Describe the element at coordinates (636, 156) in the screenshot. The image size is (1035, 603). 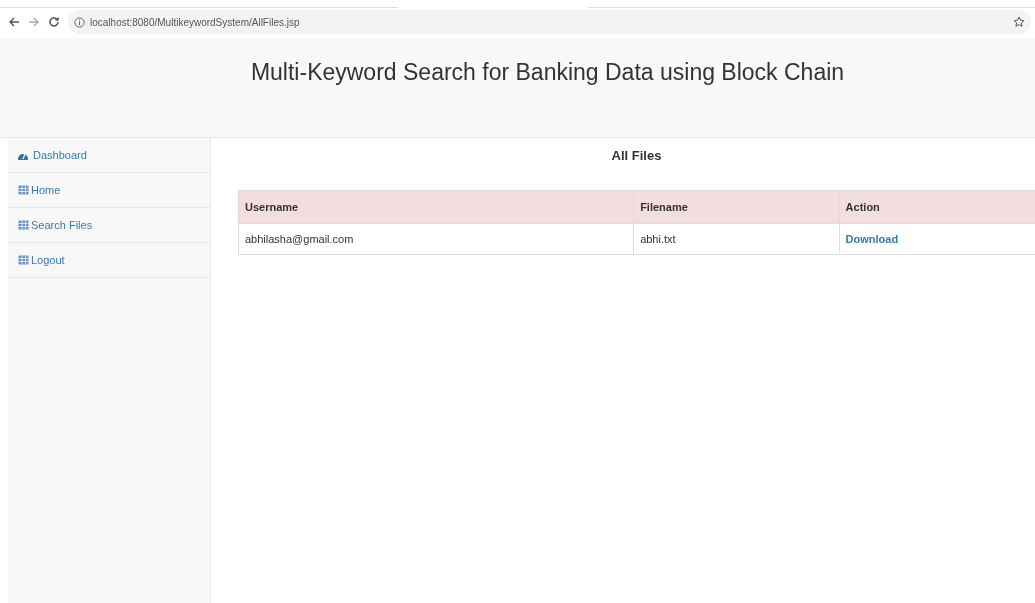
I see `section-heading: All Files` at that location.